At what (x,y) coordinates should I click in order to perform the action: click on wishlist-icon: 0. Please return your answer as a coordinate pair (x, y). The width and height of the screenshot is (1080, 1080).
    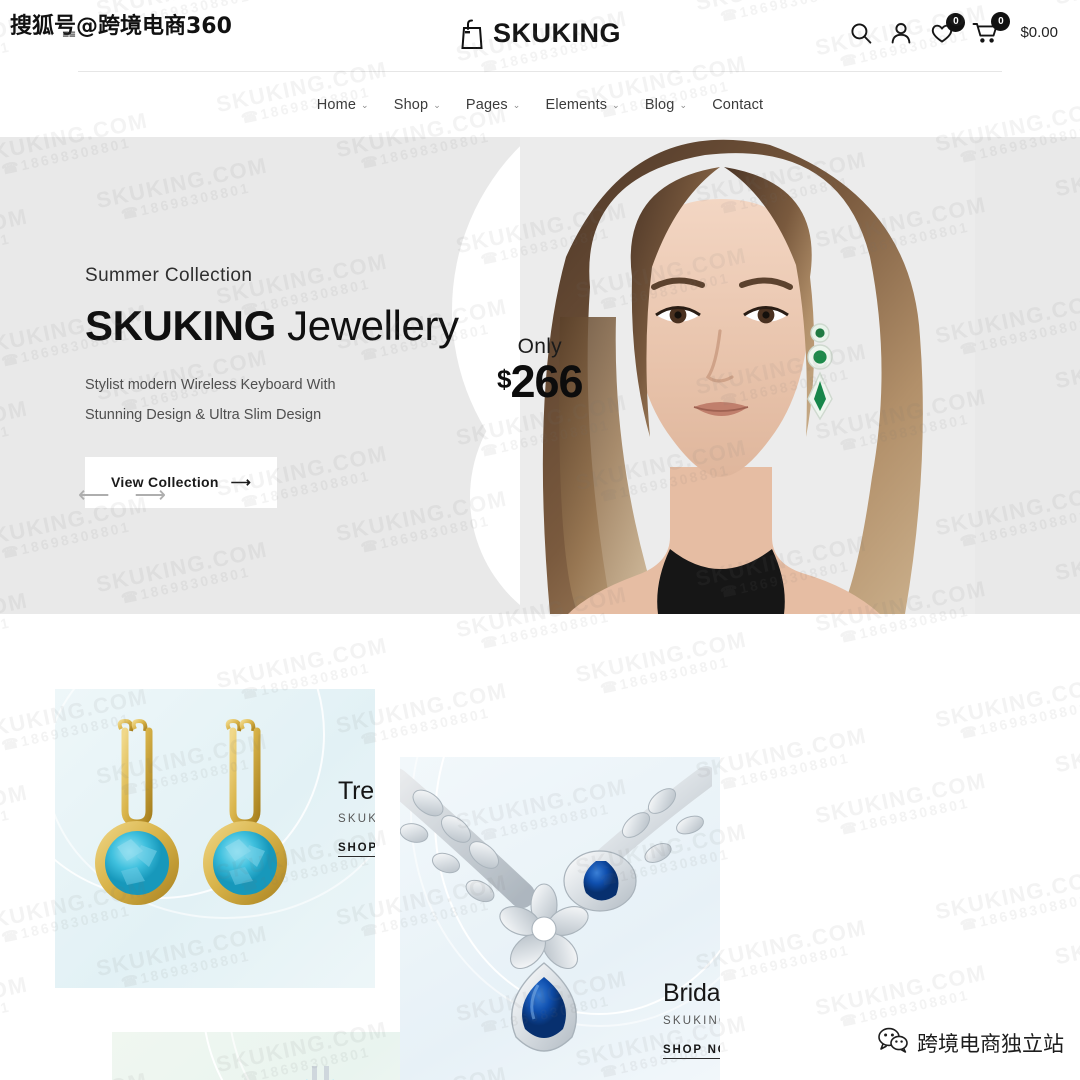
    Looking at the image, I should click on (948, 28).